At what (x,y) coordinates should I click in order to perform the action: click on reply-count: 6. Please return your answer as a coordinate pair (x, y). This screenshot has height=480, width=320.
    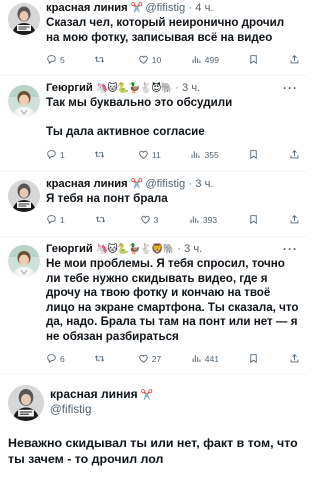
    Looking at the image, I should click on (62, 358).